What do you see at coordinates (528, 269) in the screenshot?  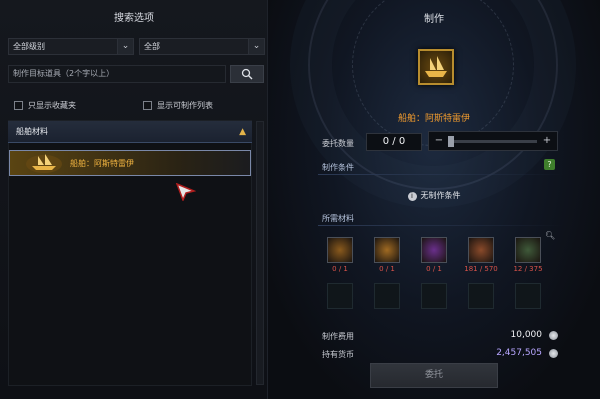 I see `material-count: 12 / 375` at bounding box center [528, 269].